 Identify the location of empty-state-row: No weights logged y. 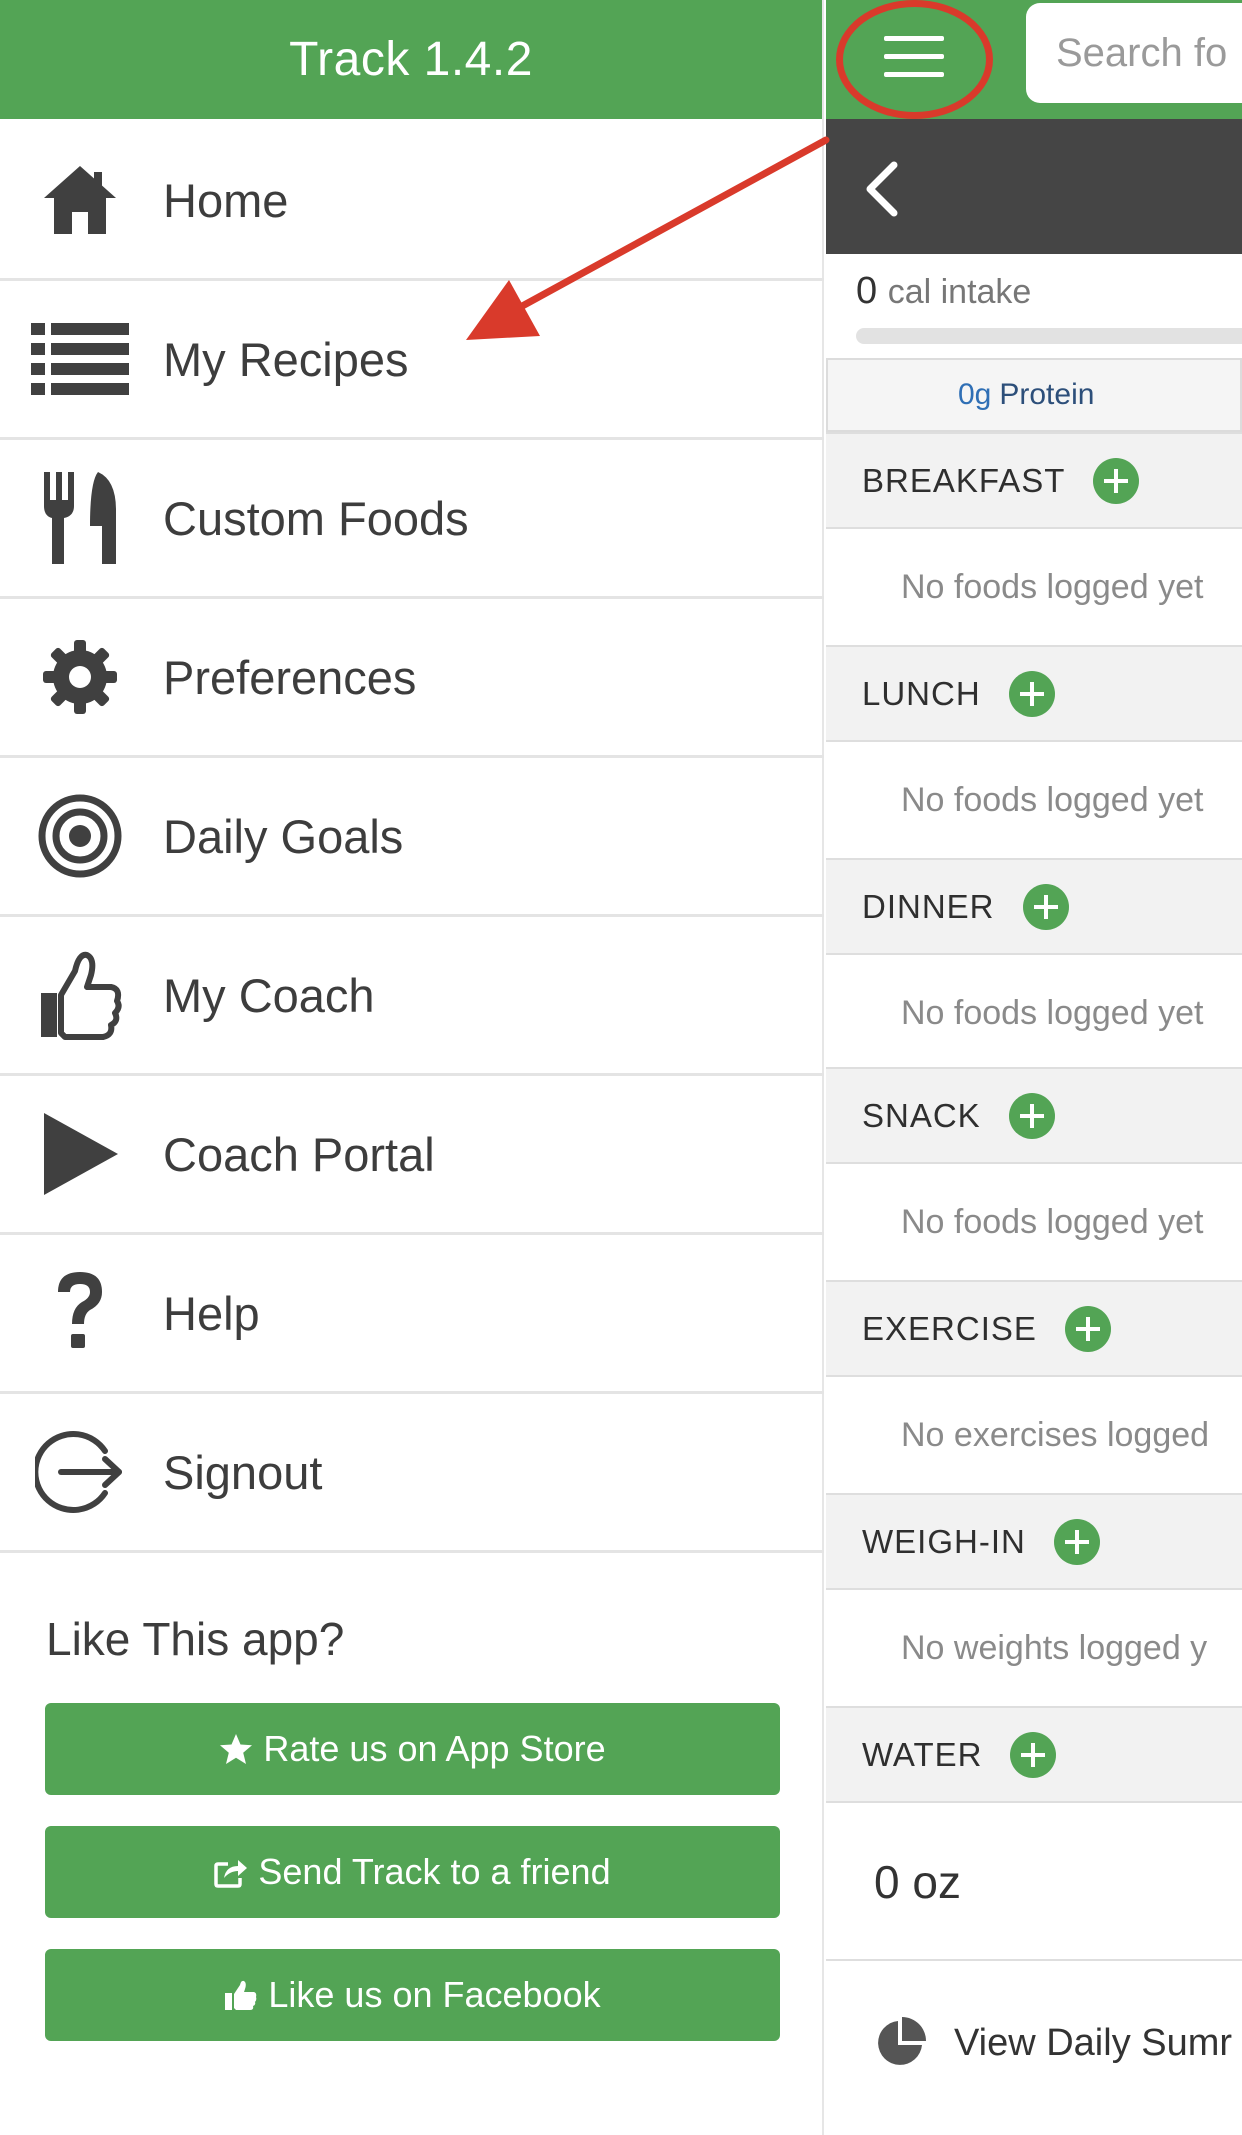
(1034, 1648).